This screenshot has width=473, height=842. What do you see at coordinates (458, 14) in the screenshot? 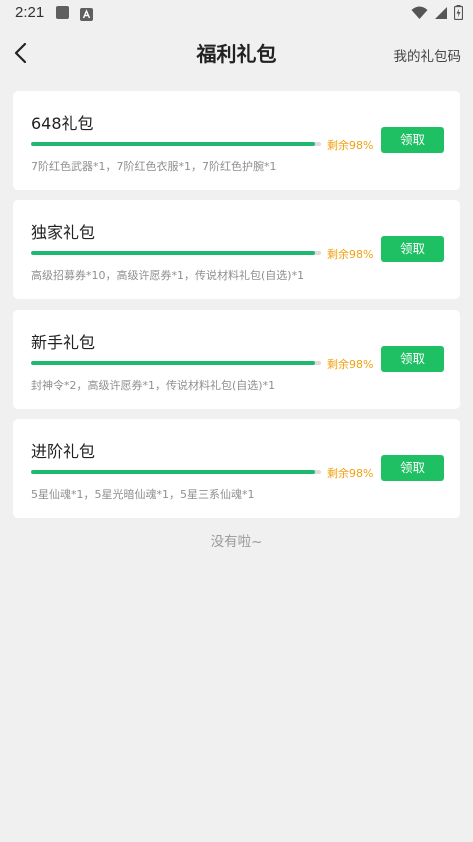
I see `battery-icon` at bounding box center [458, 14].